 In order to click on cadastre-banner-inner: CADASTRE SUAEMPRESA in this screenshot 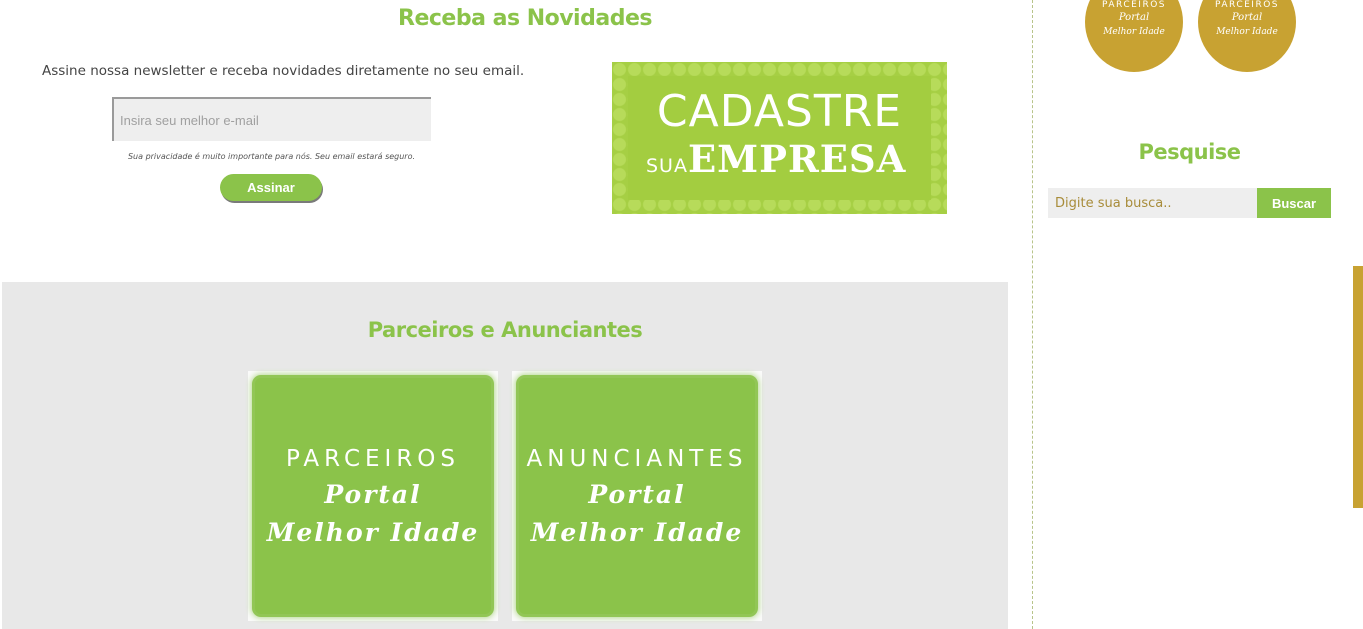, I will do `click(779, 138)`.